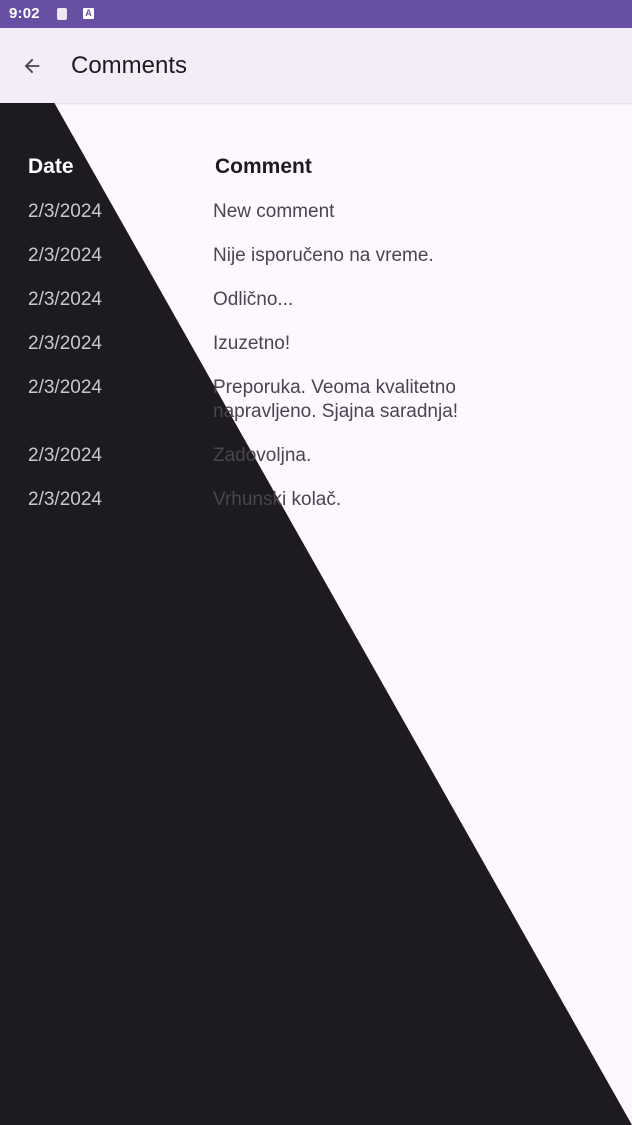  Describe the element at coordinates (308, 344) in the screenshot. I see `table-row: 2/3/2024 Izuzetno!` at that location.